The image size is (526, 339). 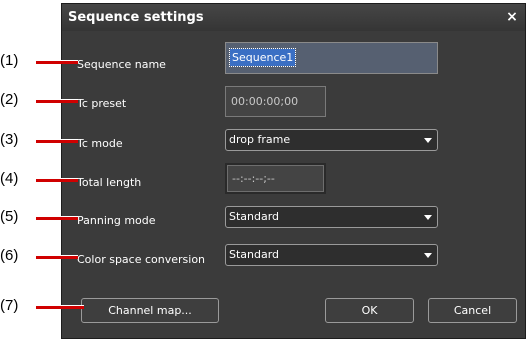 What do you see at coordinates (512, 17) in the screenshot?
I see `close-icon: ×` at bounding box center [512, 17].